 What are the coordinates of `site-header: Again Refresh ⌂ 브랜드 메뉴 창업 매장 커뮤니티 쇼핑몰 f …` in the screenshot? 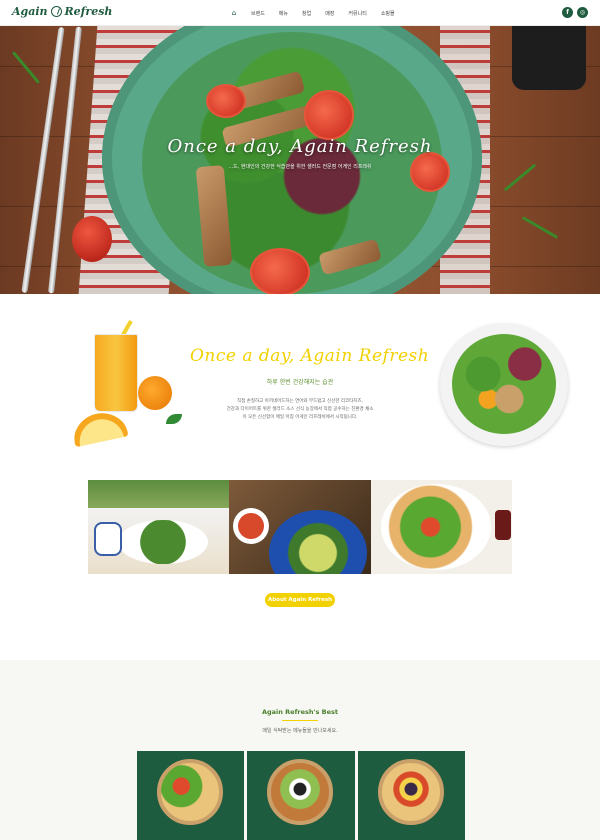 It's located at (300, 13).